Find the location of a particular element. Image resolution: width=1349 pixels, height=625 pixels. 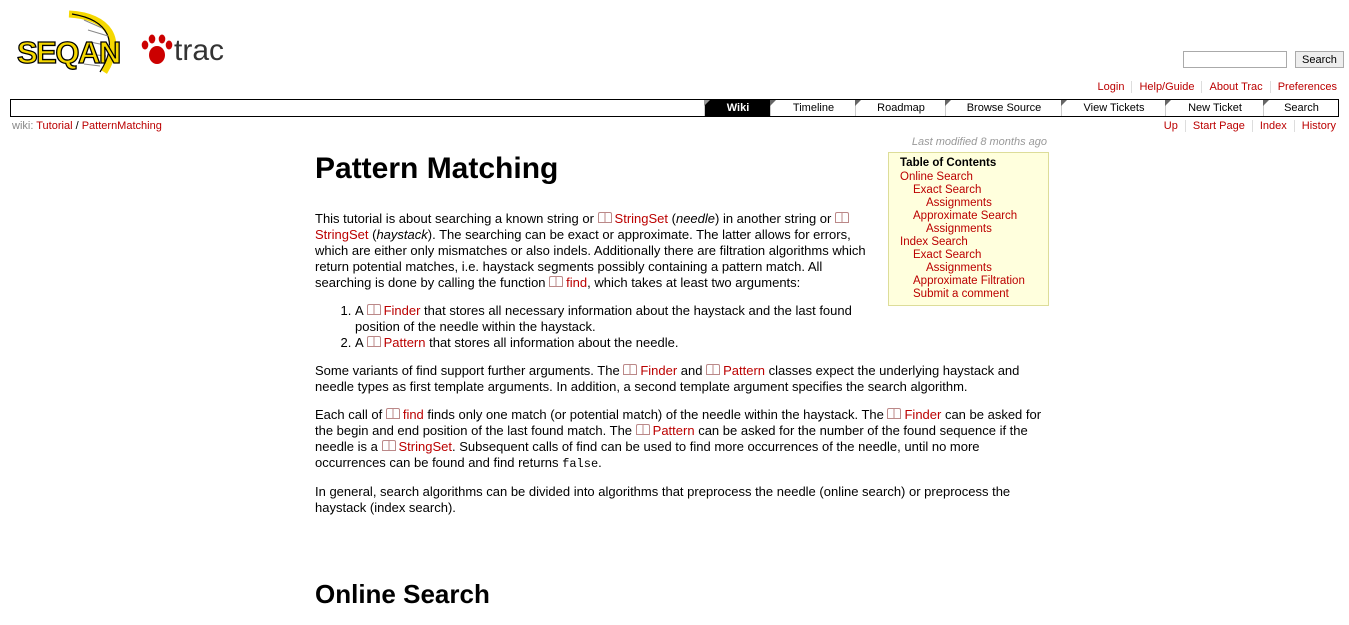

tab-search: Search is located at coordinates (1301, 108).